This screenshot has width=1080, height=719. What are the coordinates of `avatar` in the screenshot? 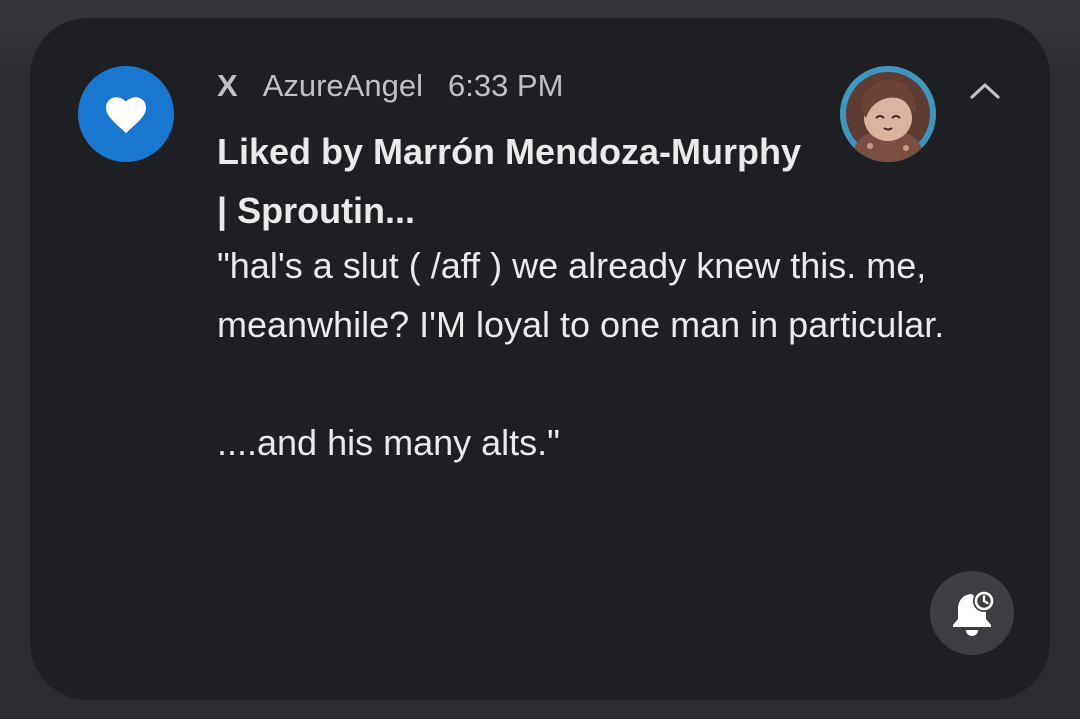 It's located at (888, 114).